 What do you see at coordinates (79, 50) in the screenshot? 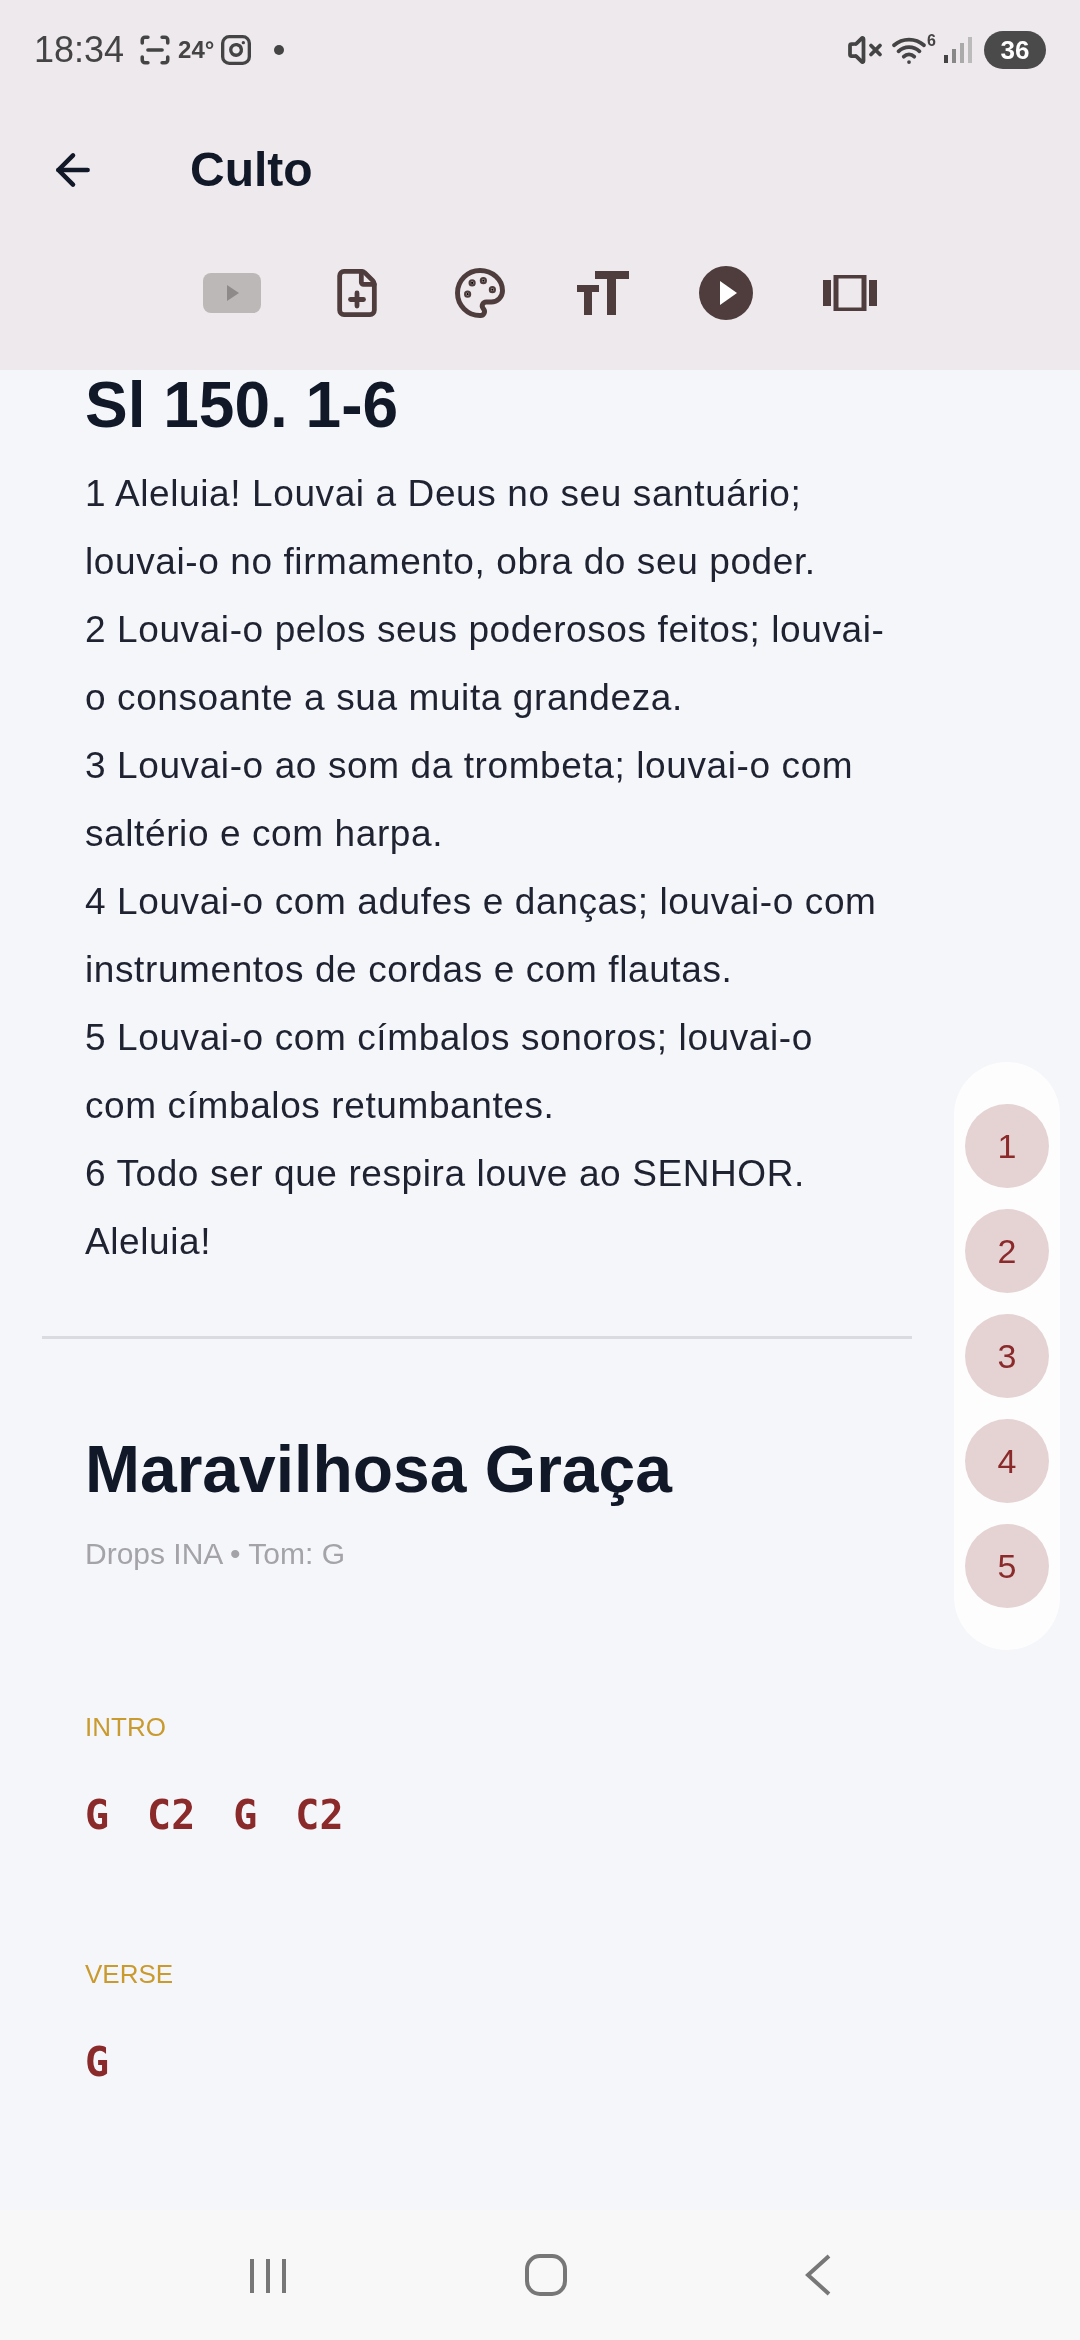
I see `clock: 18:34` at bounding box center [79, 50].